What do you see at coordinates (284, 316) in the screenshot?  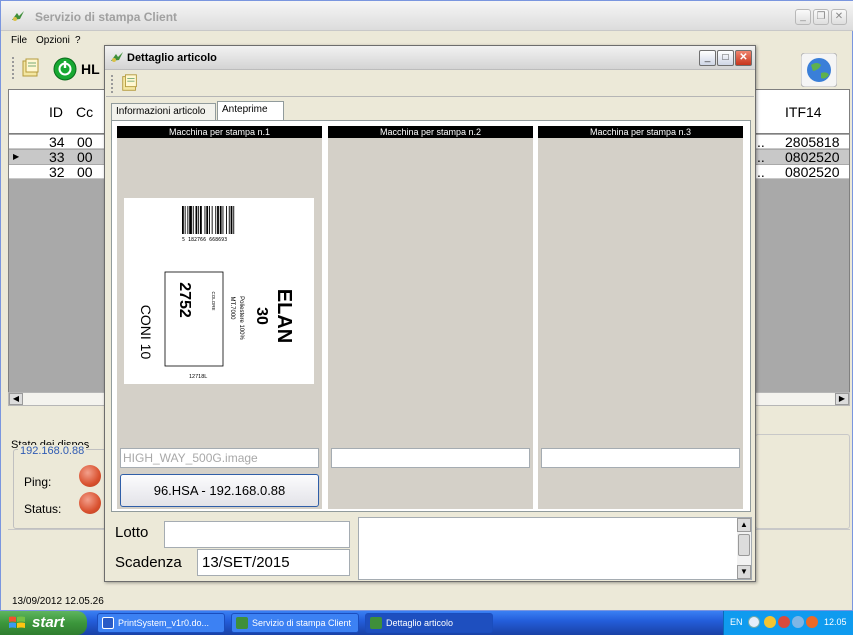 I see `label-brand: ELAN` at bounding box center [284, 316].